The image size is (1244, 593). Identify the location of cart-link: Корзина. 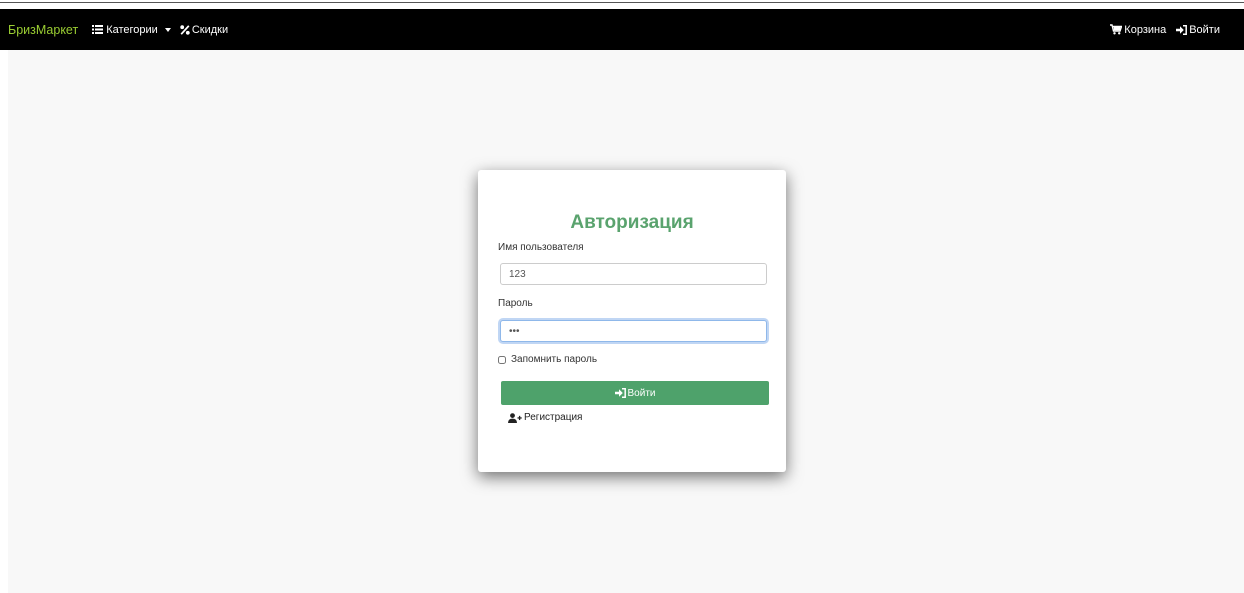
(1138, 30).